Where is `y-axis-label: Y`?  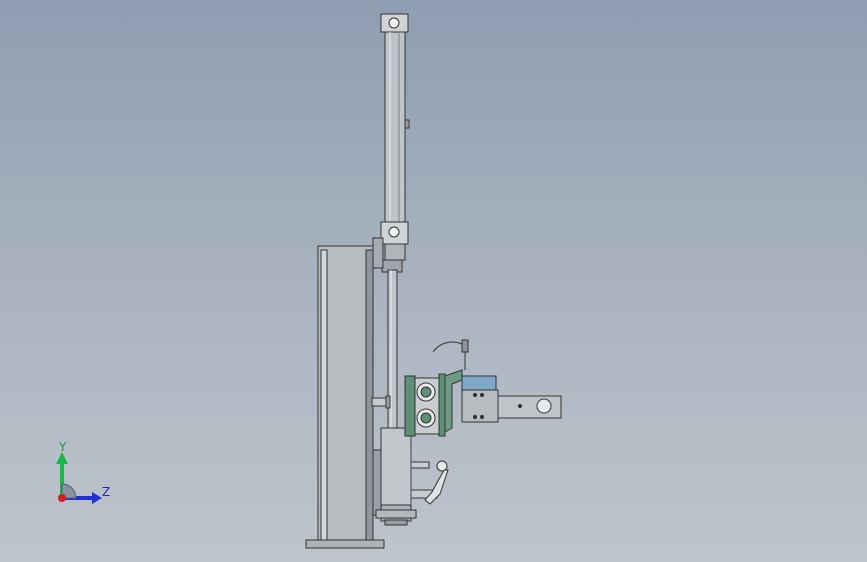 y-axis-label: Y is located at coordinates (63, 447).